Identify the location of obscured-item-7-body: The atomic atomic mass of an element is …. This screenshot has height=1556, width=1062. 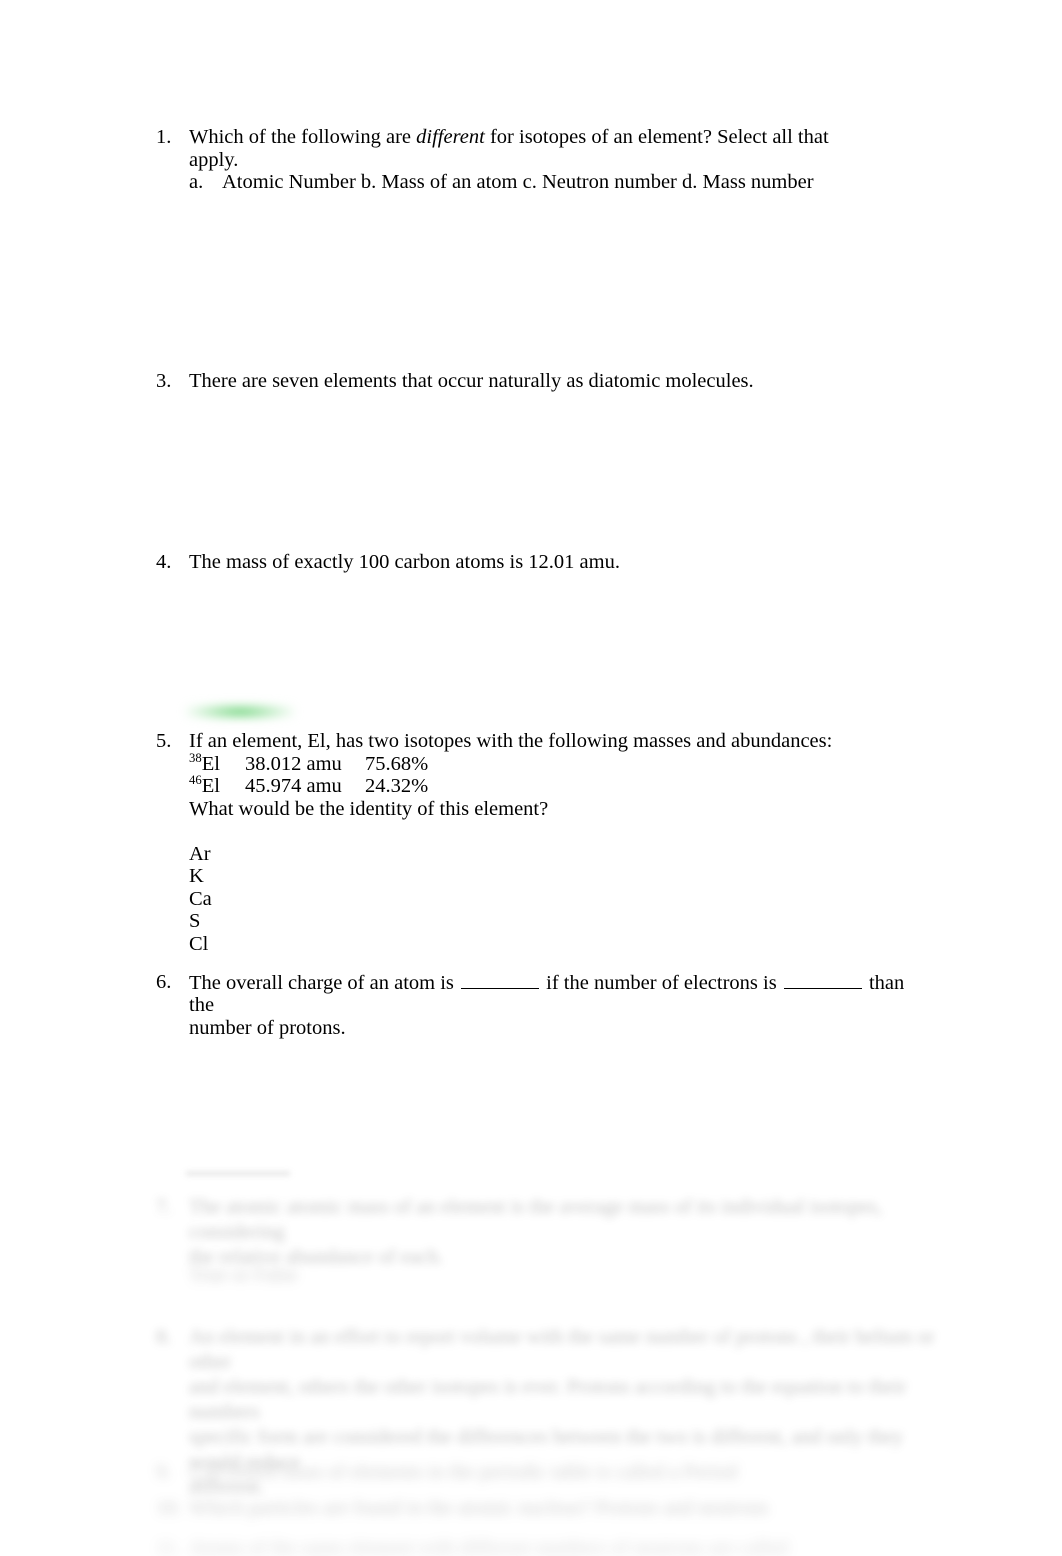
(567, 1232).